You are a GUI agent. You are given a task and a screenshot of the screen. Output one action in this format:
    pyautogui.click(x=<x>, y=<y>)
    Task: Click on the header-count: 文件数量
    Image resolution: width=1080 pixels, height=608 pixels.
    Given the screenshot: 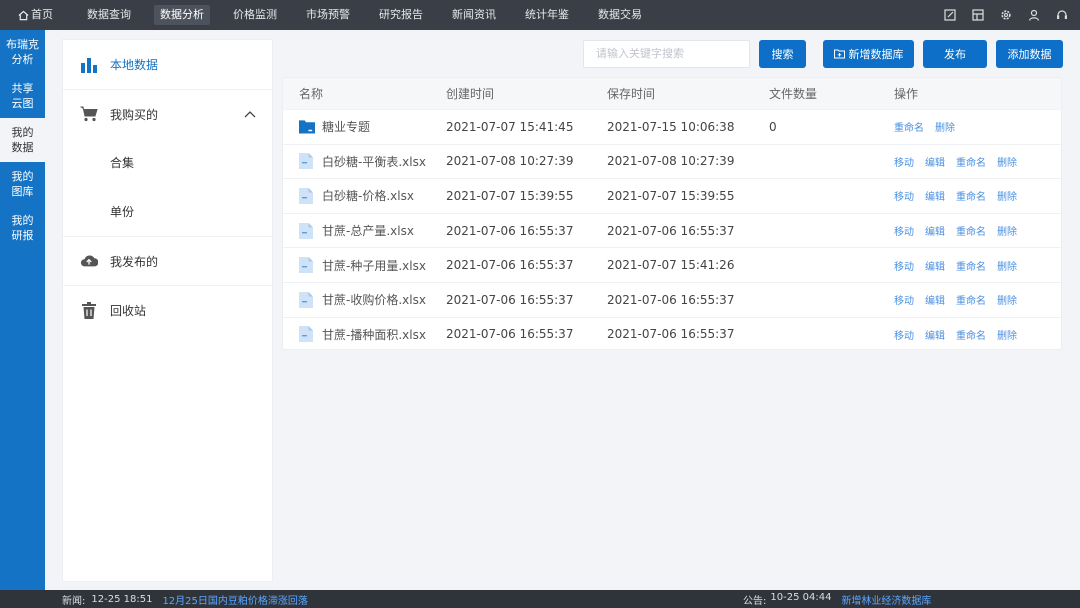 What is the action you would take?
    pyautogui.click(x=793, y=94)
    